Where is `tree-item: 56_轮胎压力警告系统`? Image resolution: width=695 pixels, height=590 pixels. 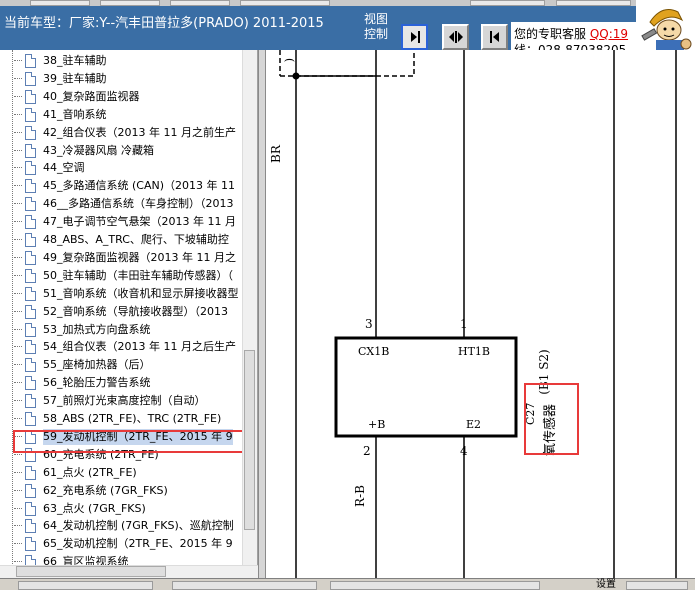 tree-item: 56_轮胎压力警告系统 is located at coordinates (129, 383).